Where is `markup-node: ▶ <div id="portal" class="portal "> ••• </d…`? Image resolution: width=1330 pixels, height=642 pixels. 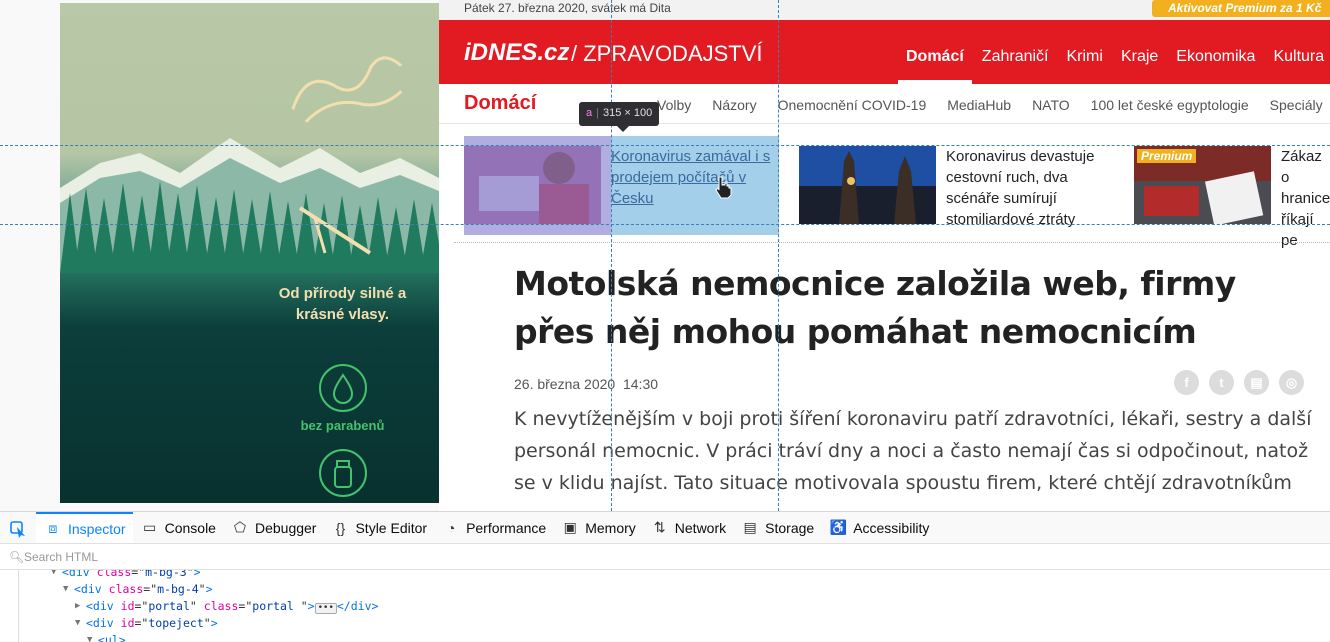 markup-node: ▶ <div id="portal" class="portal "> ••• </d… is located at coordinates (226, 607).